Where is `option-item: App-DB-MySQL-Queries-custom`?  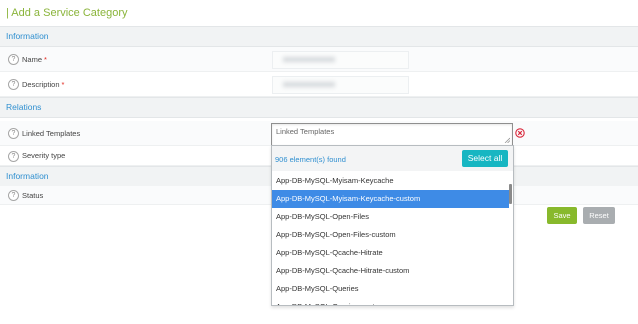 option-item: App-DB-MySQL-Queries-custom is located at coordinates (390, 301).